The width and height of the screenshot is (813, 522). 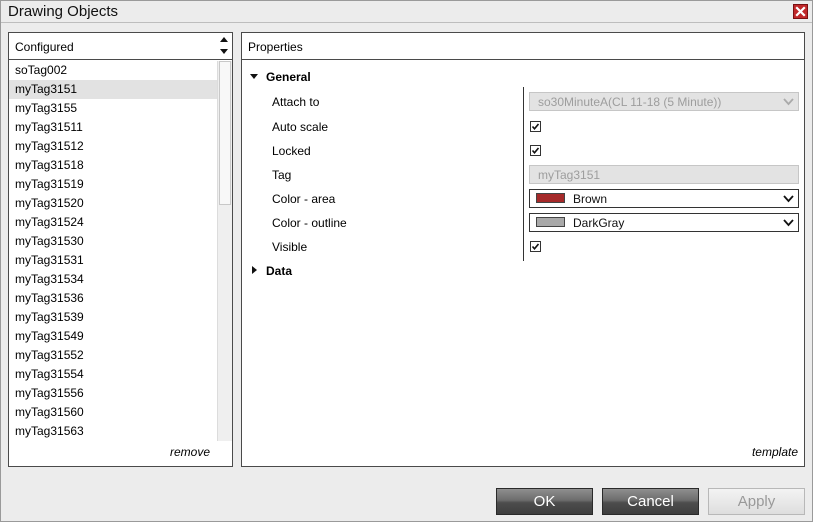 What do you see at coordinates (756, 501) in the screenshot?
I see `apply-button: Apply` at bounding box center [756, 501].